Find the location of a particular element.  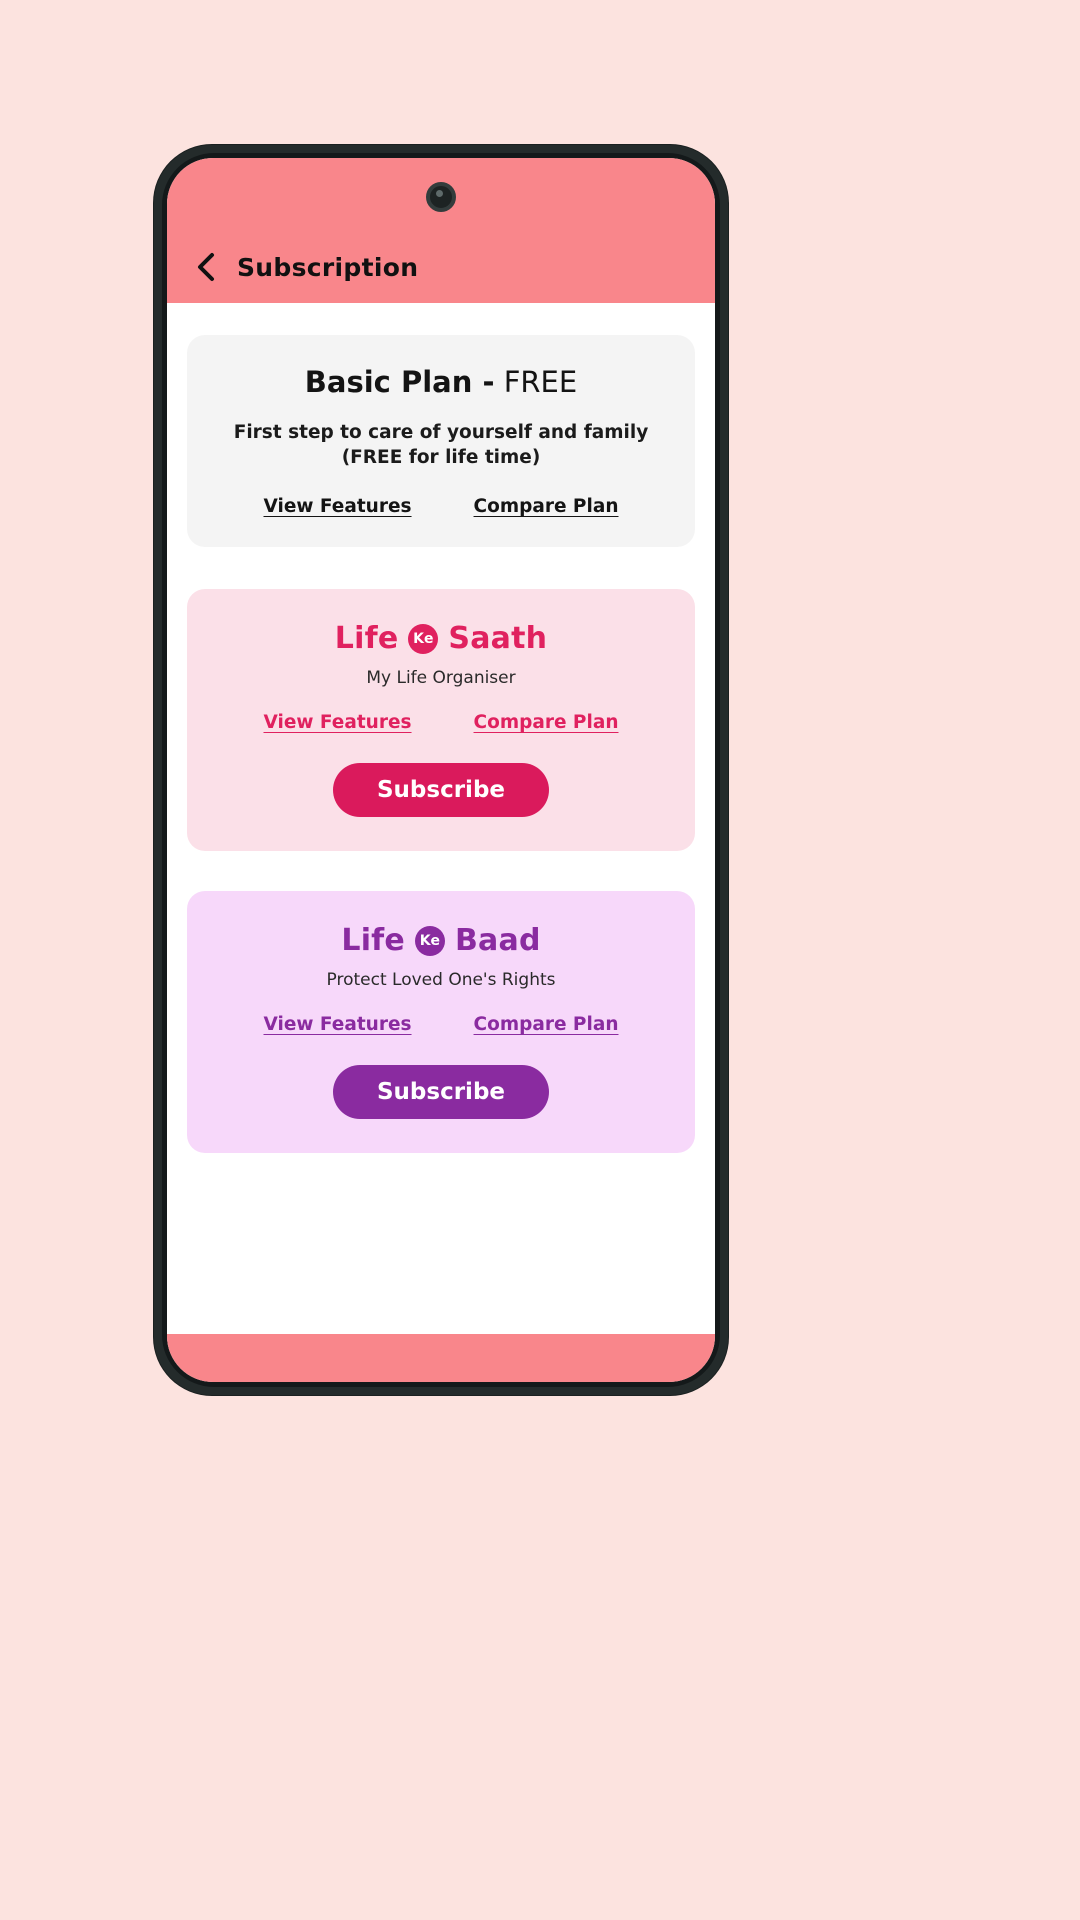

compare-plan-link-saath: Compare Plan is located at coordinates (546, 722).